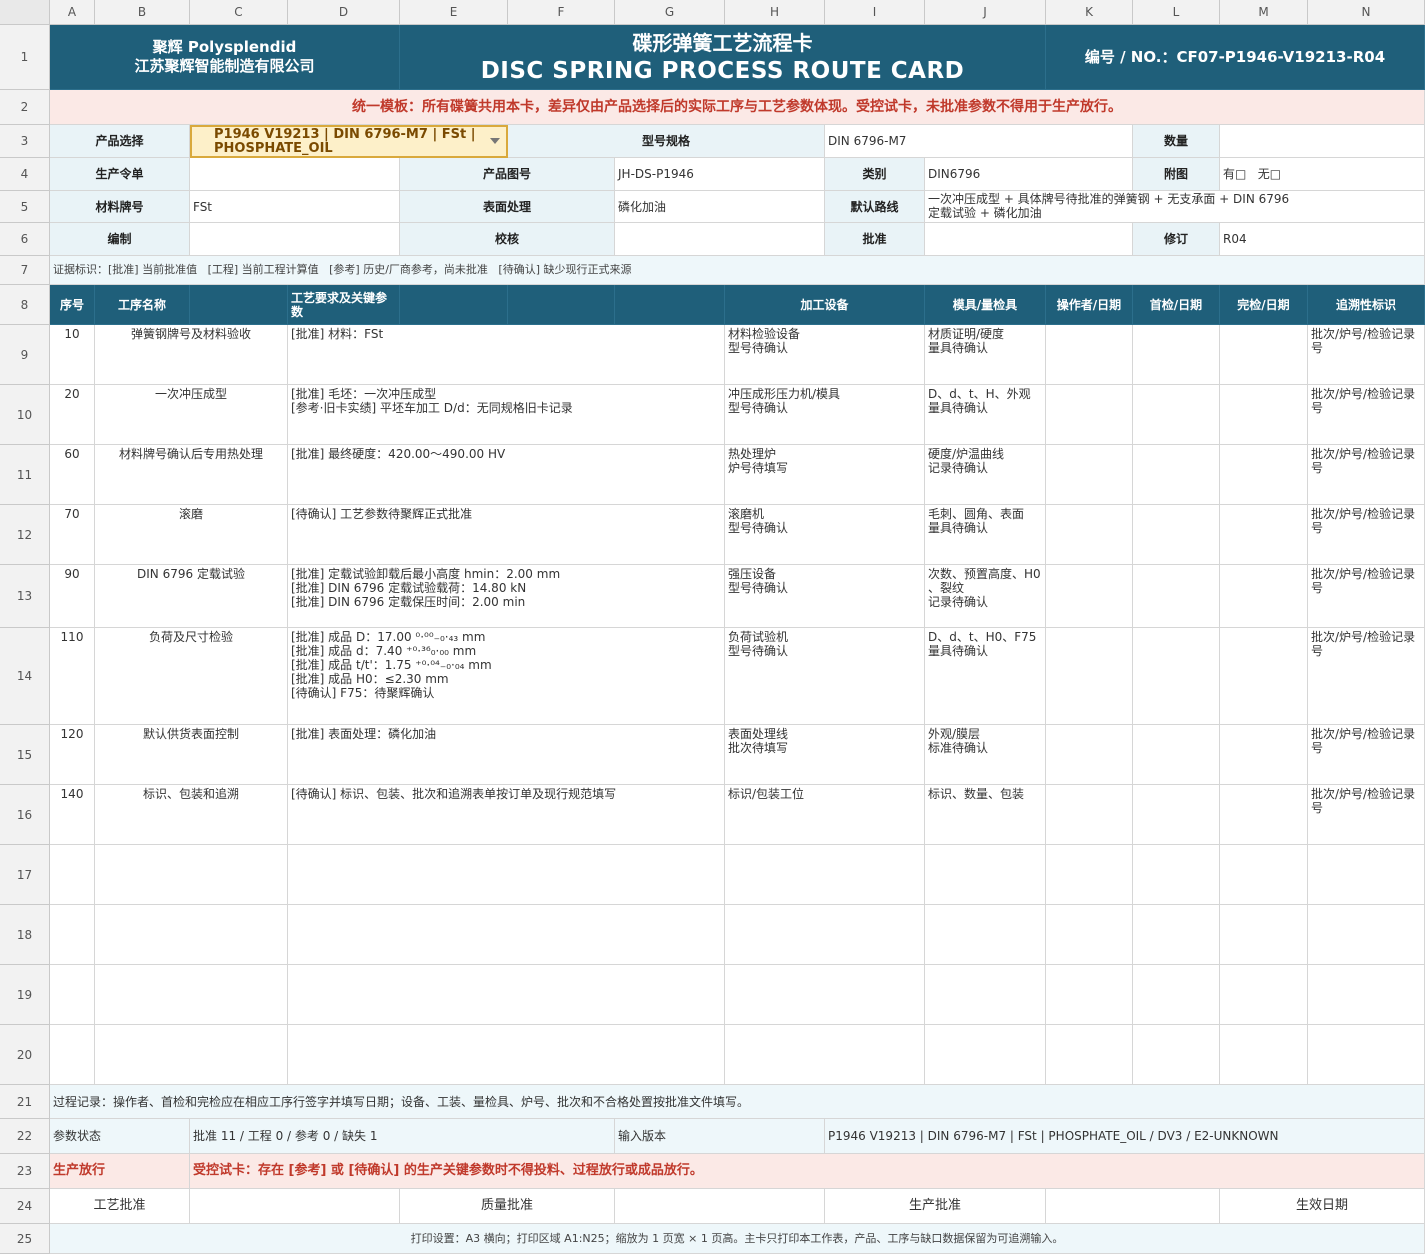  Describe the element at coordinates (72, 355) in the screenshot. I see `op-seq: 10` at that location.